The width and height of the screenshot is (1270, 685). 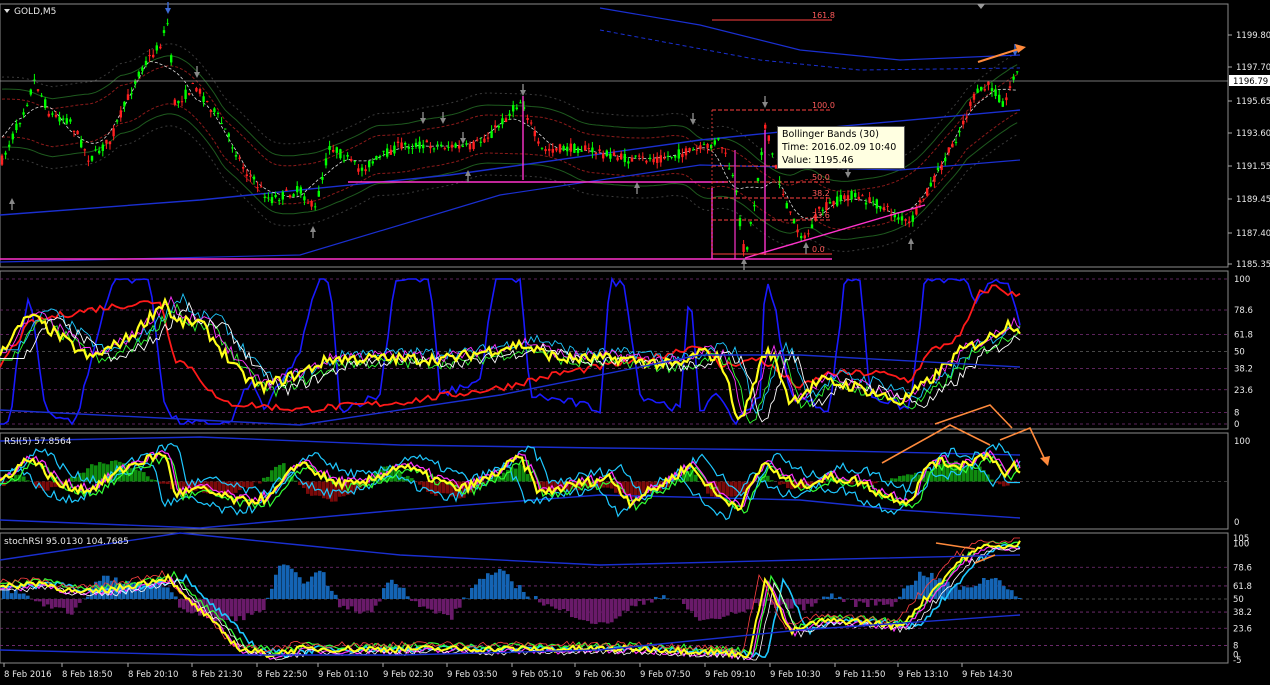 What do you see at coordinates (38, 442) in the screenshot?
I see `rsi-title: RSI(5) 57.8564` at bounding box center [38, 442].